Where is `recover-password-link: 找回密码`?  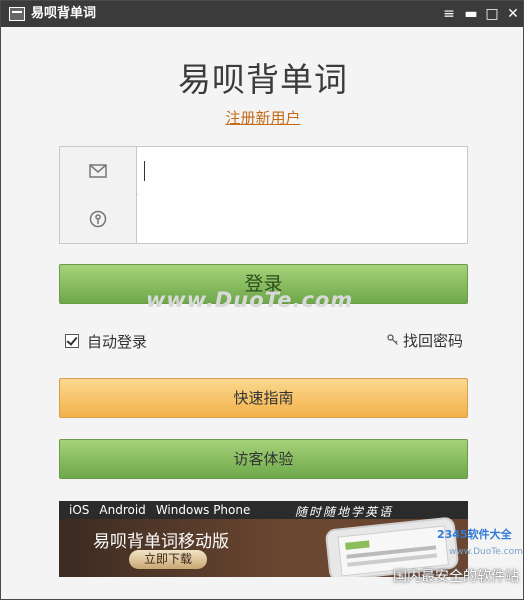 recover-password-link: 找回密码 is located at coordinates (425, 340).